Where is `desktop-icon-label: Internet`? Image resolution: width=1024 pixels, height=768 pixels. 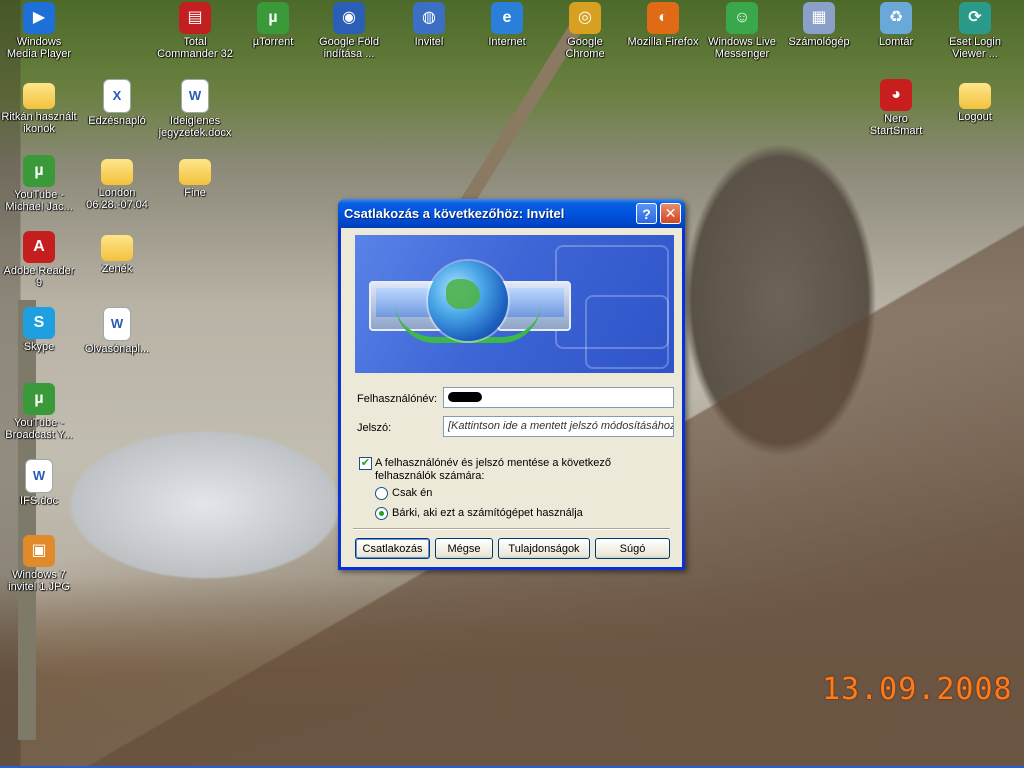
desktop-icon-label: Internet is located at coordinates (507, 42).